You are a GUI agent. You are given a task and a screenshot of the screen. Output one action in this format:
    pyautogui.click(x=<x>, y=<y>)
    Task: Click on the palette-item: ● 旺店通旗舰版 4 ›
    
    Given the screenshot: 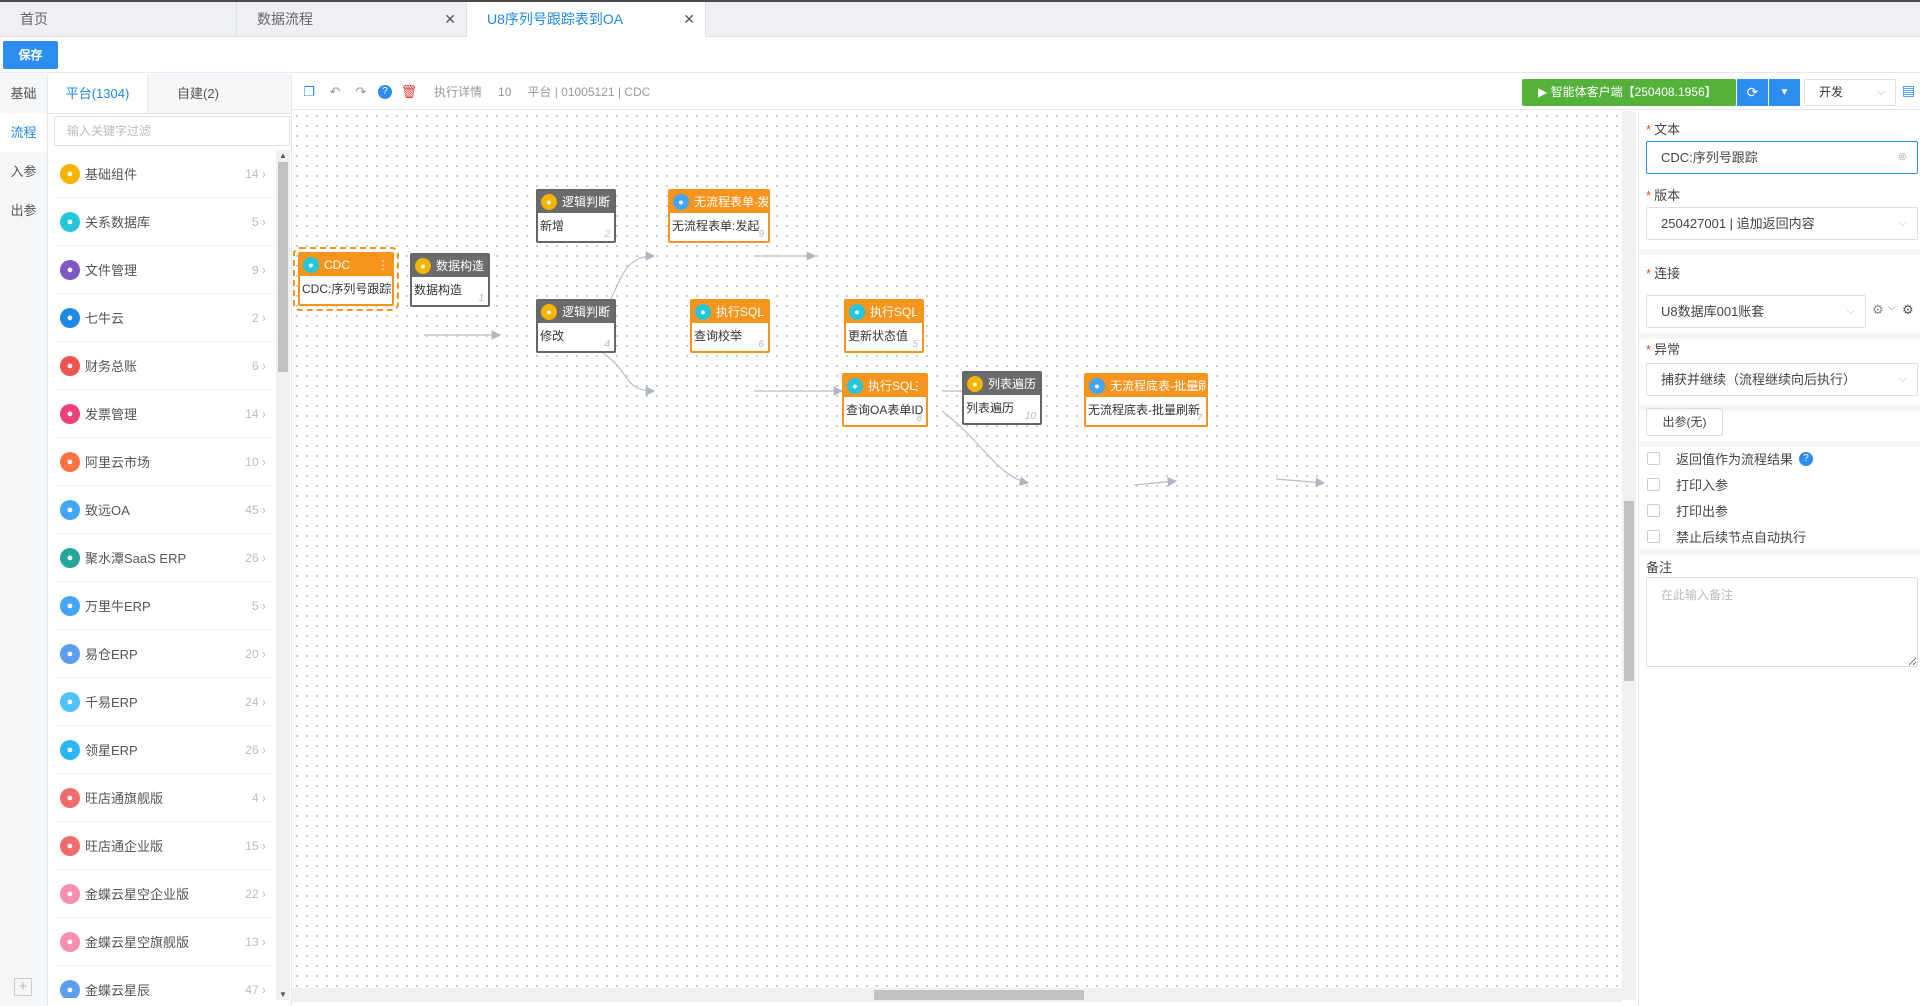 What is the action you would take?
    pyautogui.click(x=164, y=798)
    